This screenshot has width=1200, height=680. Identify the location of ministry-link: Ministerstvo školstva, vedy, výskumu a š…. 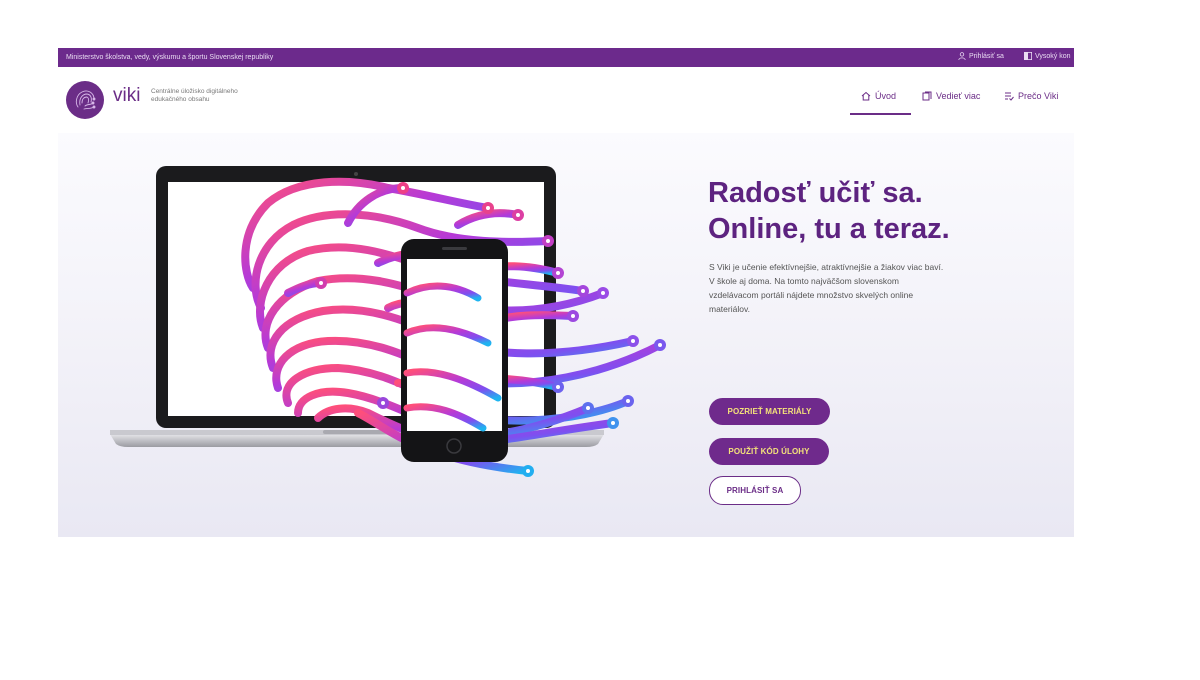
(169, 57).